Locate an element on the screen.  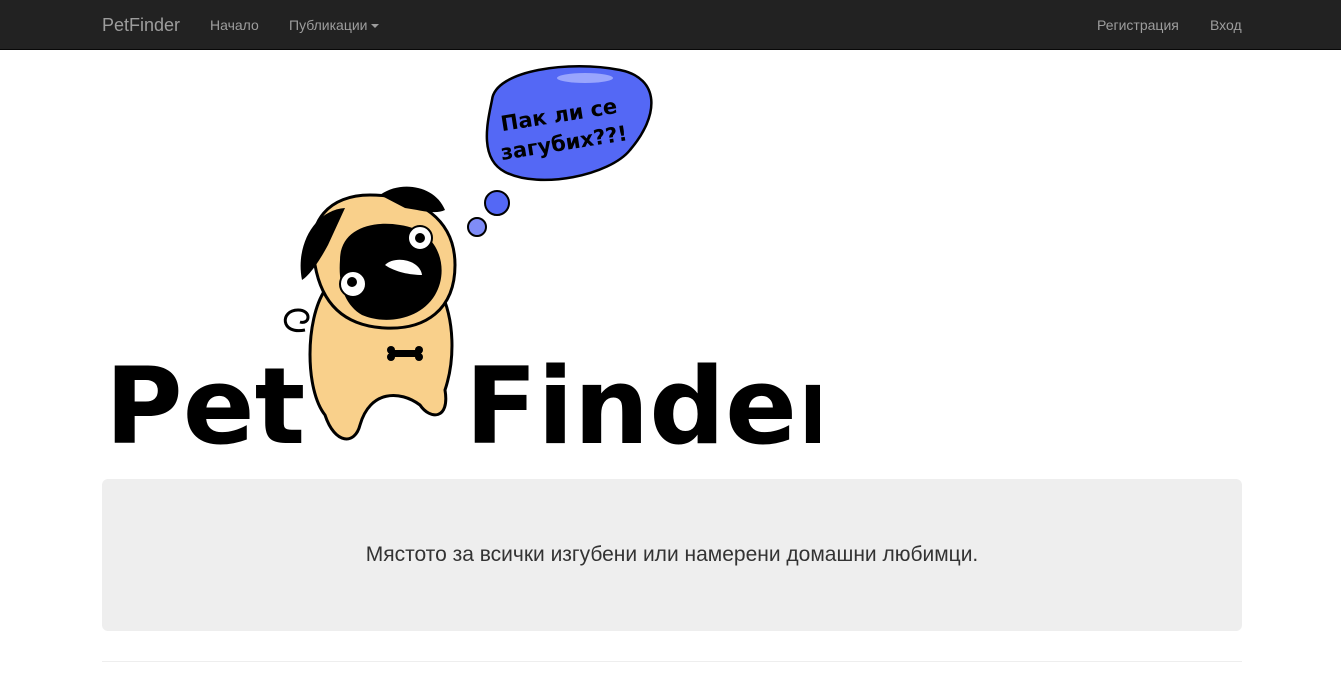
thought-bubble: Пак ли се загубих??! is located at coordinates (569, 123).